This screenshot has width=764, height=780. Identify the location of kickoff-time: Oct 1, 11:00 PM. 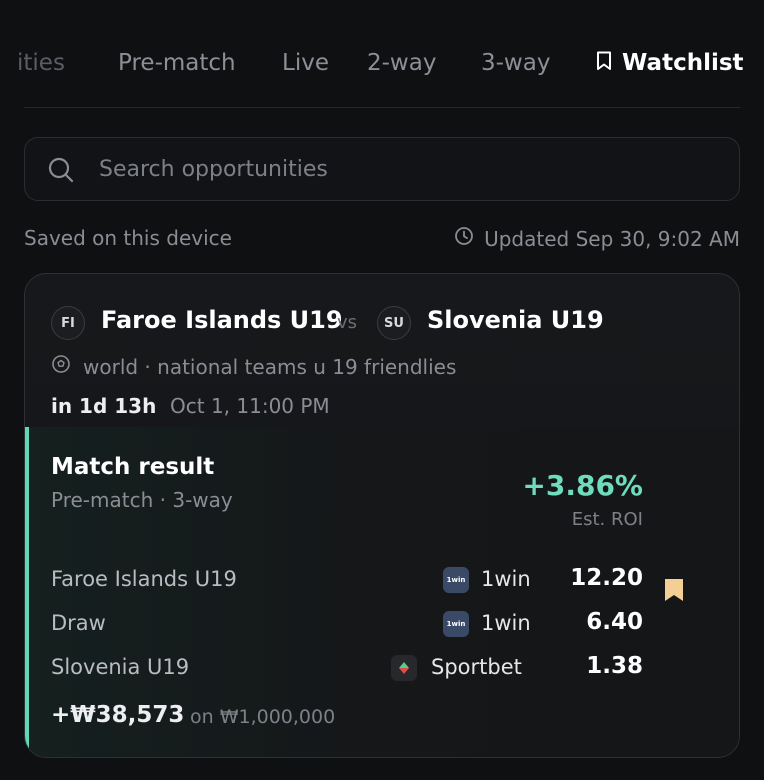
(250, 406).